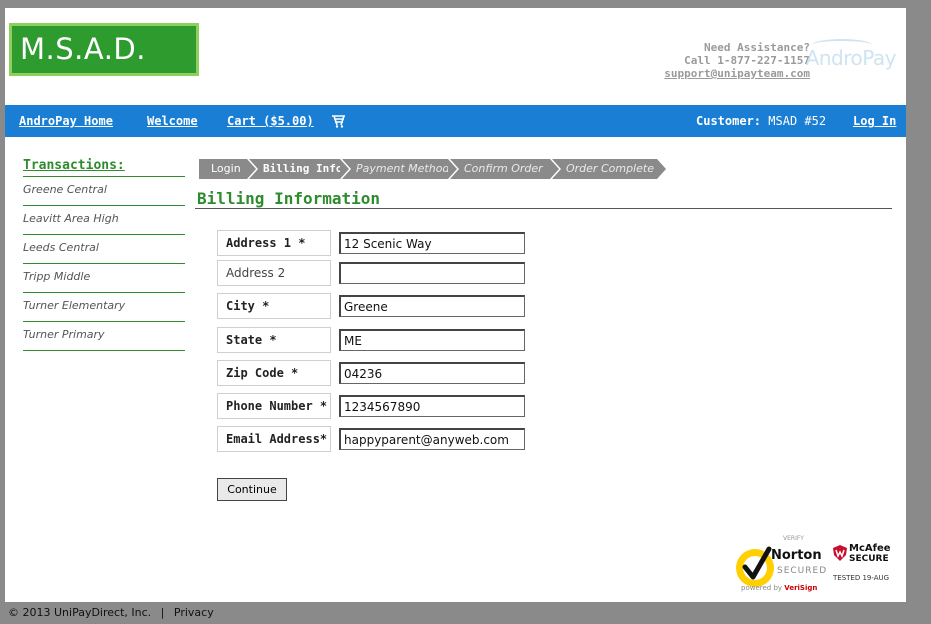 Image resolution: width=931 pixels, height=624 pixels. What do you see at coordinates (870, 548) in the screenshot?
I see `mcafee-name: McAfee` at bounding box center [870, 548].